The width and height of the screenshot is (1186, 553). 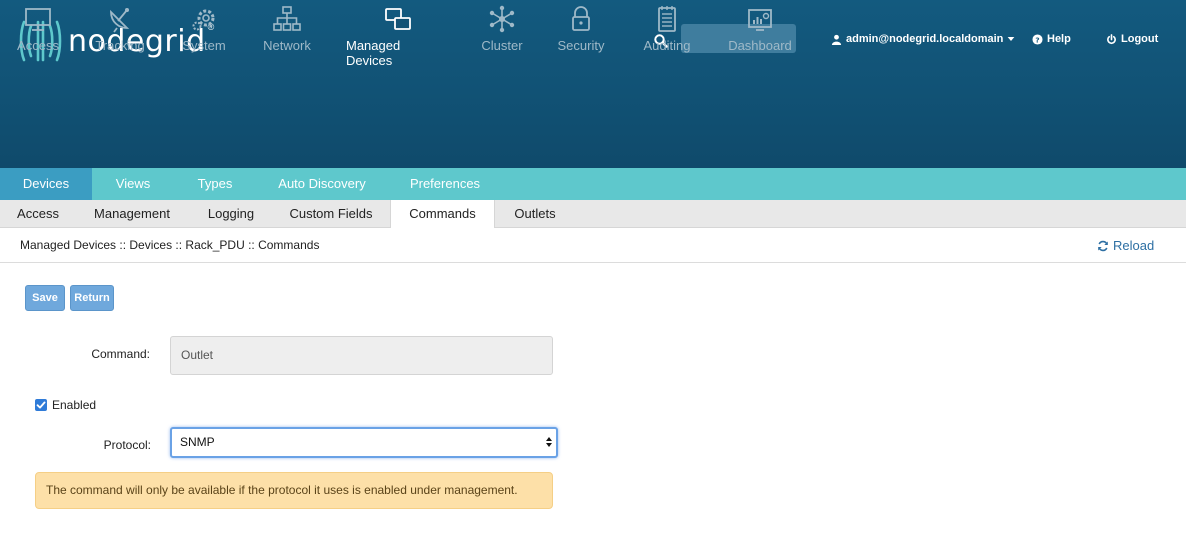 I want to click on help-link: ? Help, so click(x=1051, y=39).